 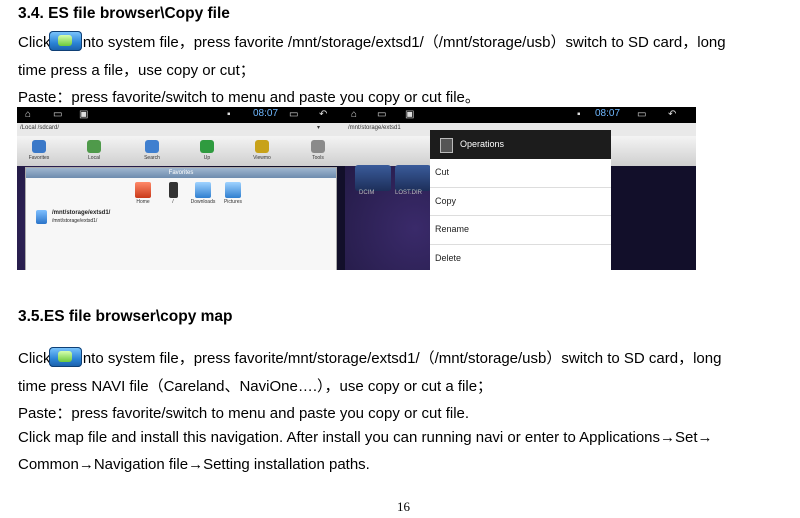 What do you see at coordinates (143, 190) in the screenshot?
I see `home-icon` at bounding box center [143, 190].